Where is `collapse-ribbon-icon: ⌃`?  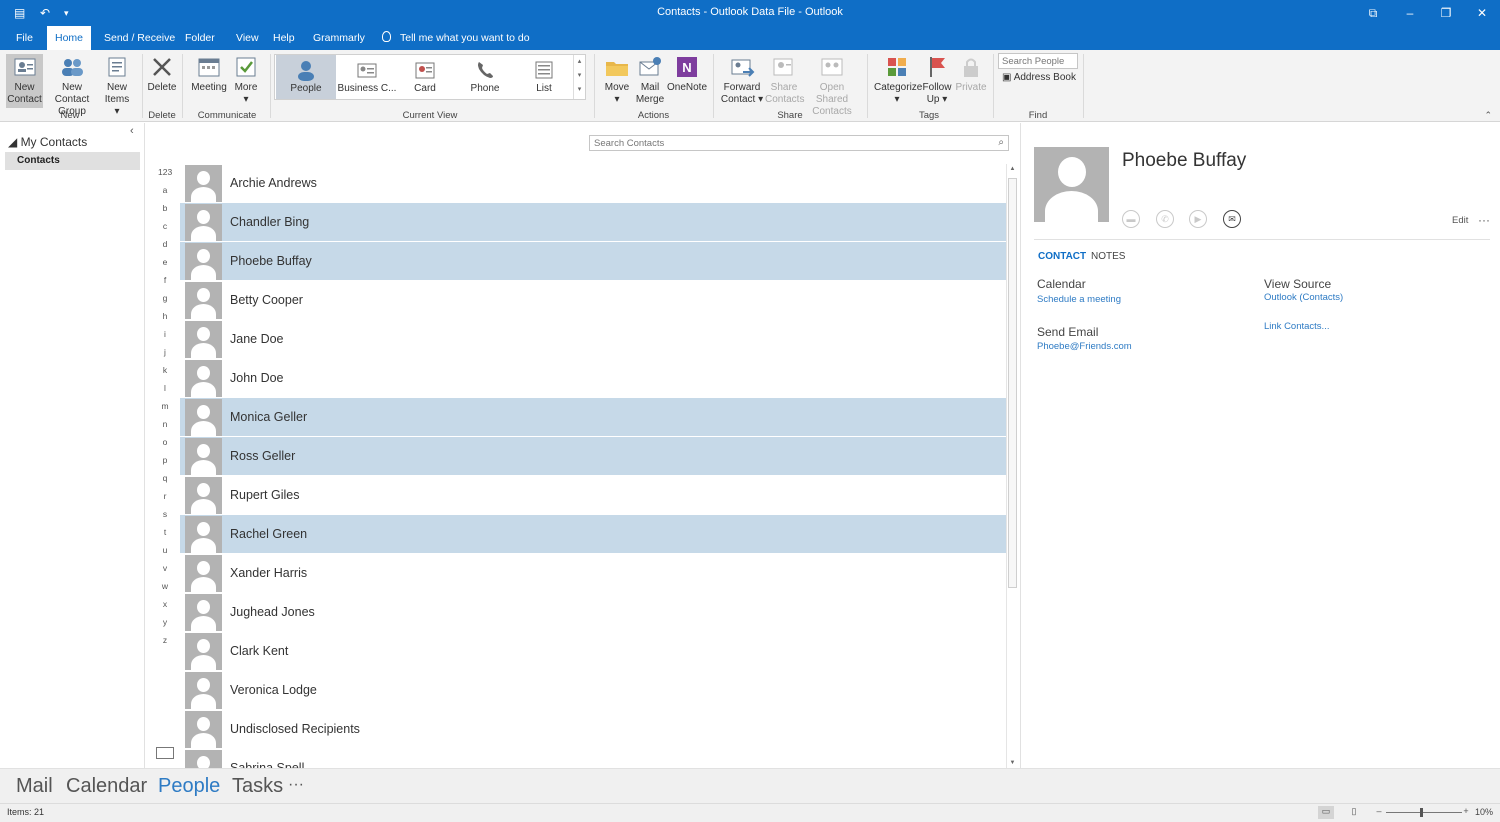
collapse-ribbon-icon: ⌃ is located at coordinates (1488, 115).